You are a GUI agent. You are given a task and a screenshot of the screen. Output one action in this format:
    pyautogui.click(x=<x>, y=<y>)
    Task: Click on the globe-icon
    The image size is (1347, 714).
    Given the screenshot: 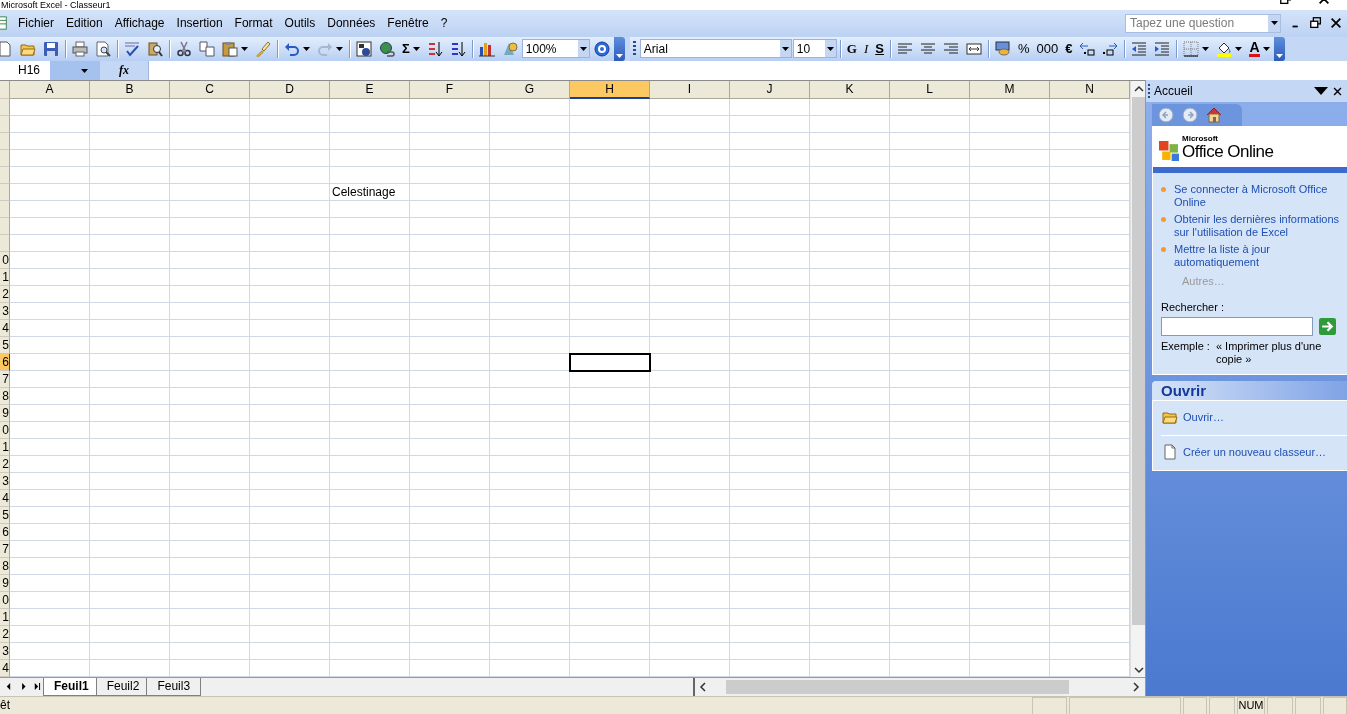 What is the action you would take?
    pyautogui.click(x=387, y=48)
    